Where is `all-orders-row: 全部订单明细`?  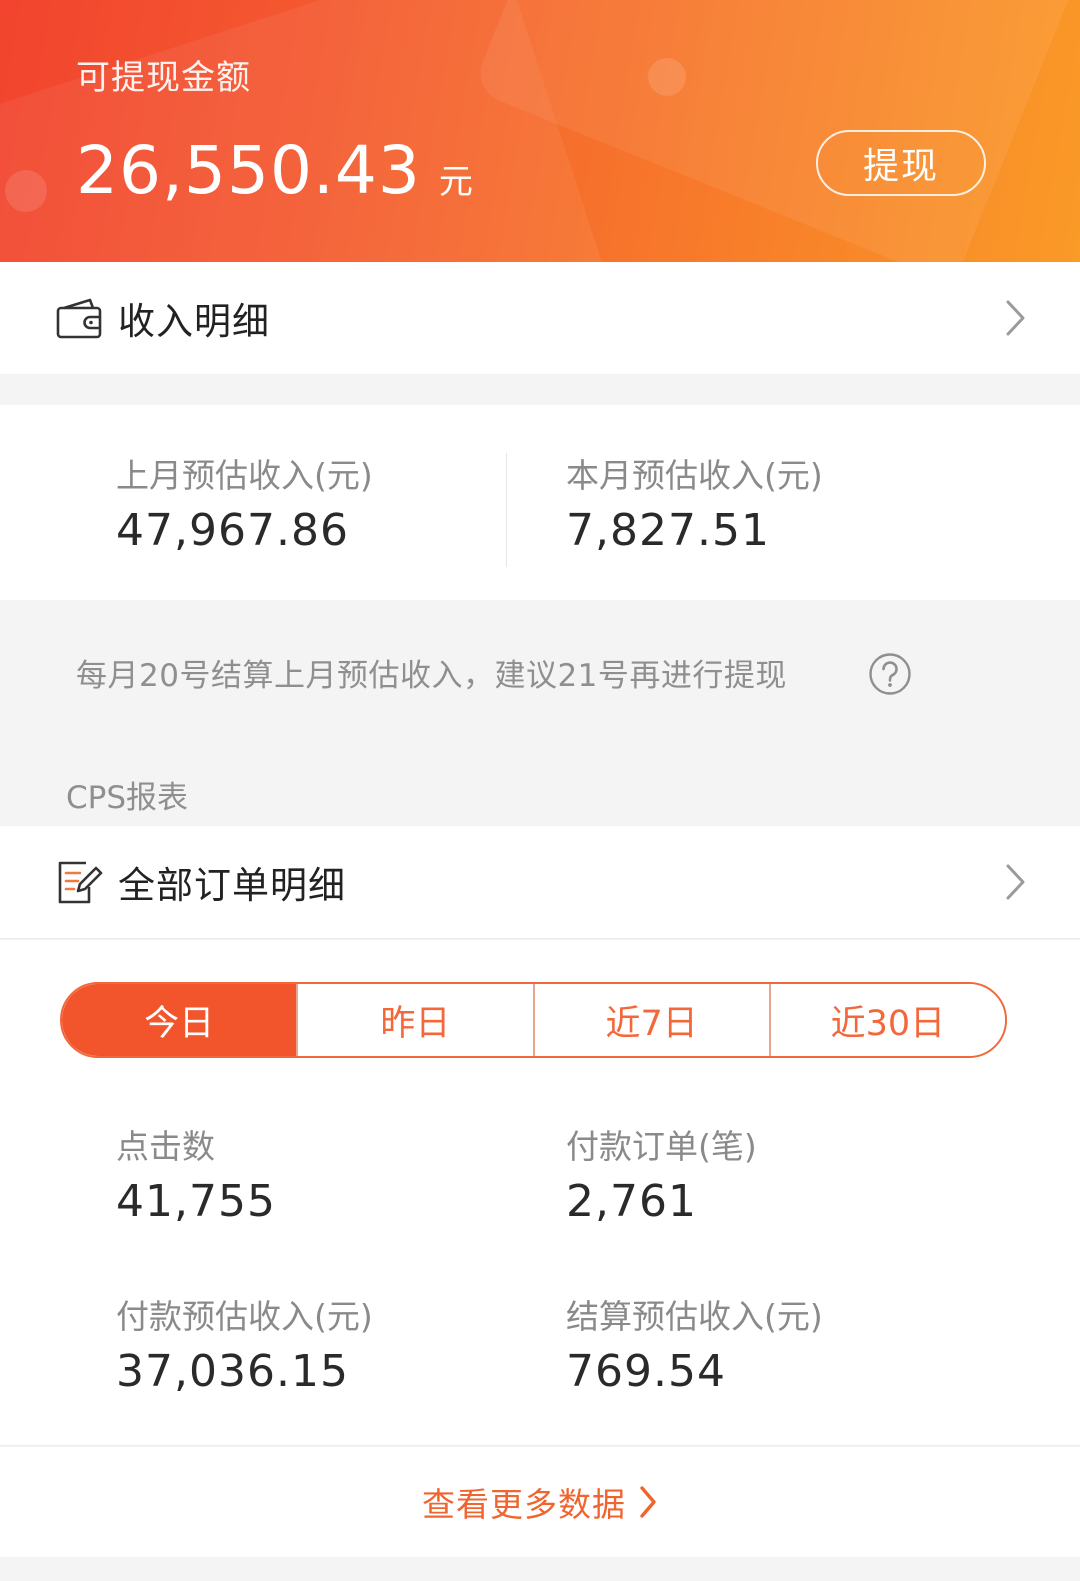
all-orders-row: 全部订单明细 is located at coordinates (540, 882).